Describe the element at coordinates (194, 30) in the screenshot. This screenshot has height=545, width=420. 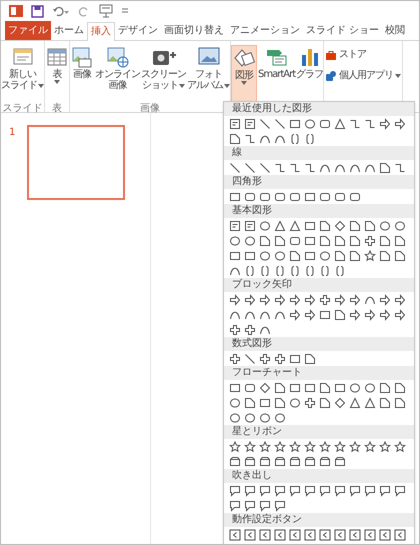
I see `ribbon-tab: 画面切り替え` at that location.